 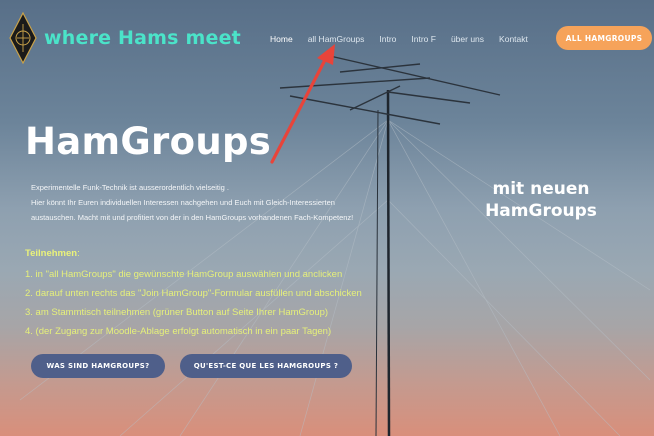 I want to click on diamond-antenna-logo-icon, so click(x=23, y=38).